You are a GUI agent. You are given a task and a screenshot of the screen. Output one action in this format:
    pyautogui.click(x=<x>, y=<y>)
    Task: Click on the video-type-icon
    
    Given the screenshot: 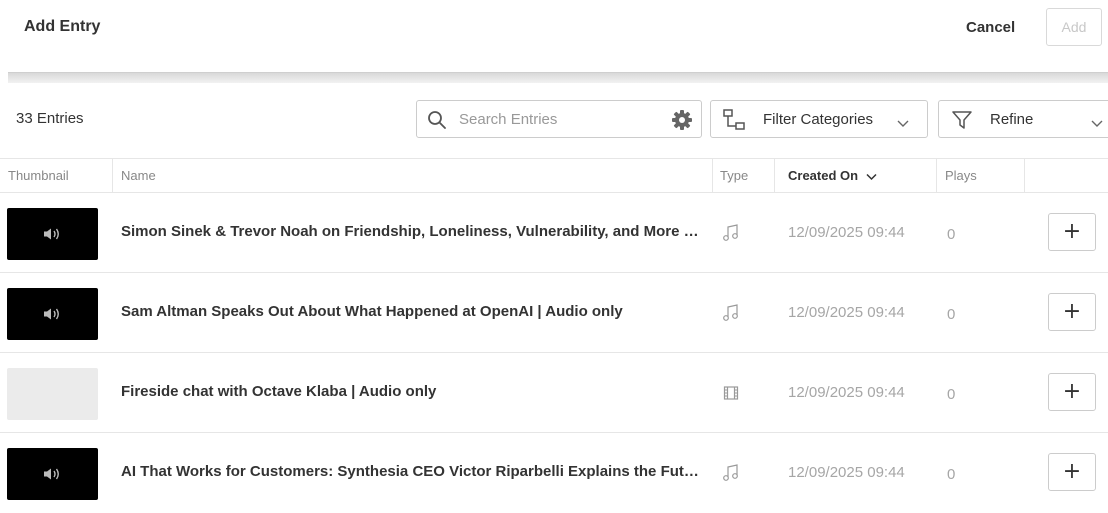 What is the action you would take?
    pyautogui.click(x=731, y=395)
    